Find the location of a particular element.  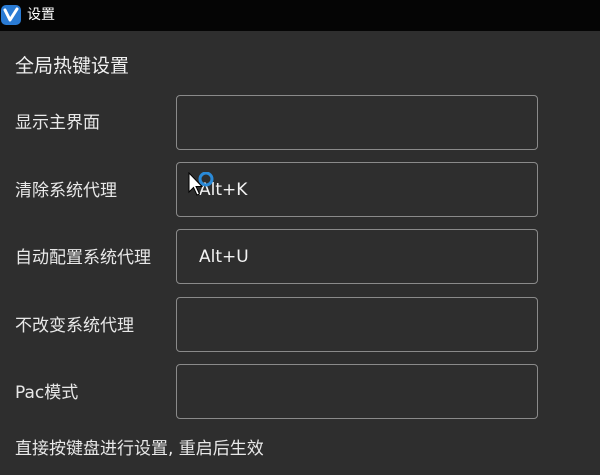

hotkey-input-show-main is located at coordinates (357, 122).